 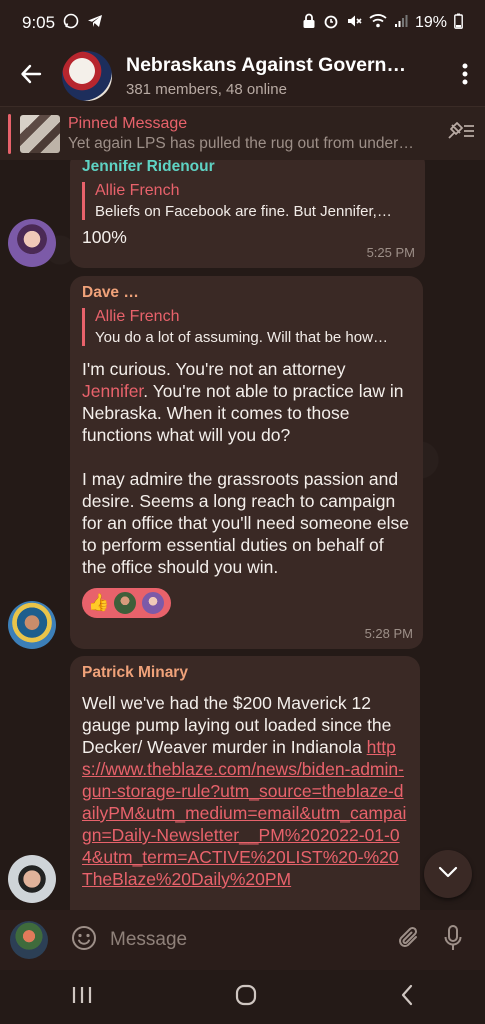 What do you see at coordinates (99, 602) in the screenshot?
I see `thumbs-up-icon: 👍` at bounding box center [99, 602].